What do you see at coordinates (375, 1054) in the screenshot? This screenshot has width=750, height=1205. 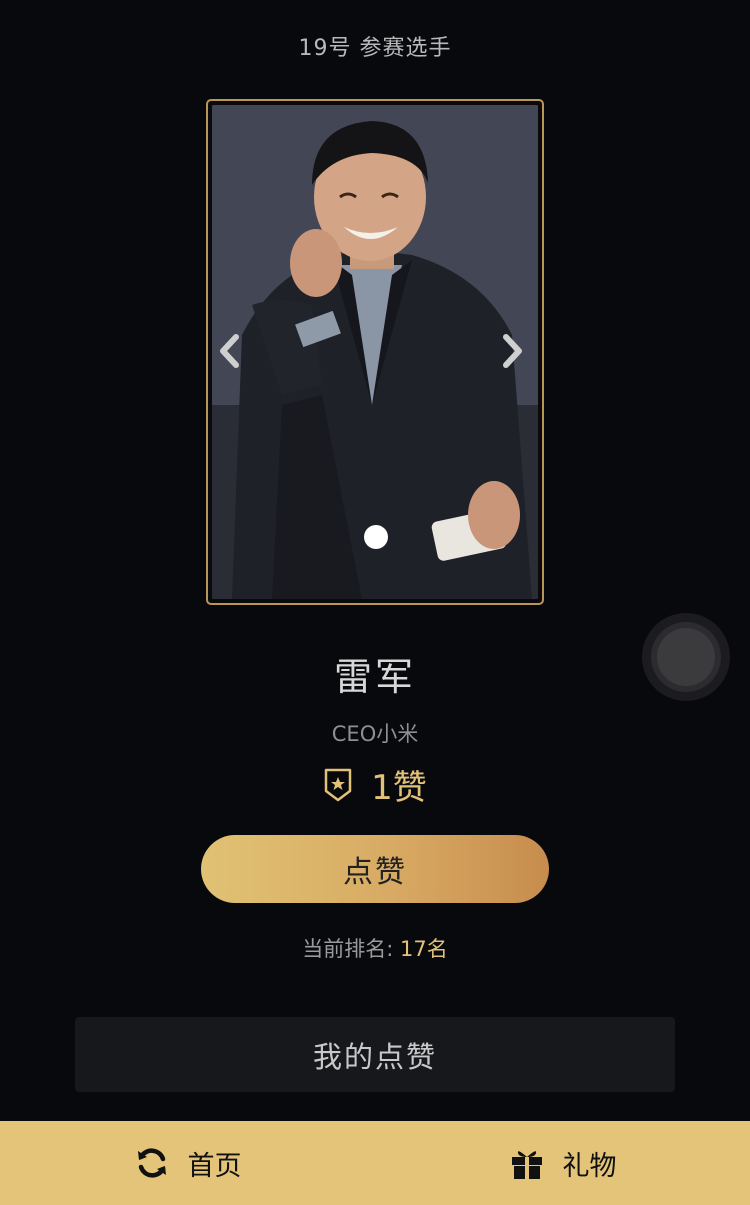 I see `my-likes-button: 我的点赞` at bounding box center [375, 1054].